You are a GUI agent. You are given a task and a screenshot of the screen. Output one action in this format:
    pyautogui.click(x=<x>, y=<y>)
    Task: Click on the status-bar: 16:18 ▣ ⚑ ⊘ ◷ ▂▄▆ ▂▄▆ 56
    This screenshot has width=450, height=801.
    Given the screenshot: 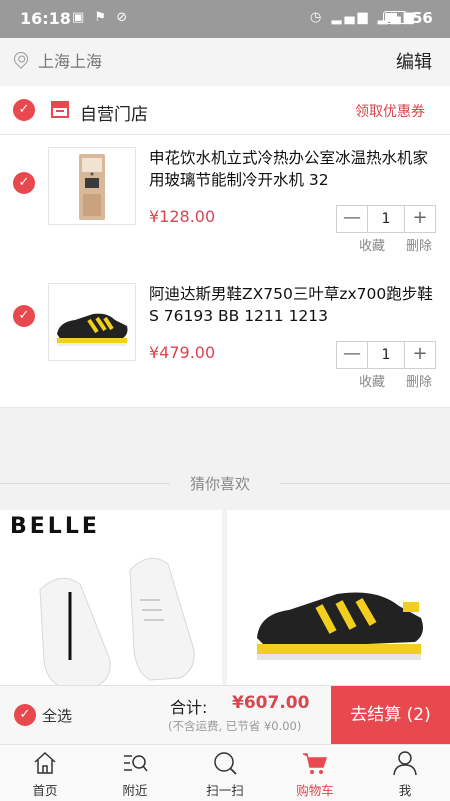 What is the action you would take?
    pyautogui.click(x=225, y=19)
    